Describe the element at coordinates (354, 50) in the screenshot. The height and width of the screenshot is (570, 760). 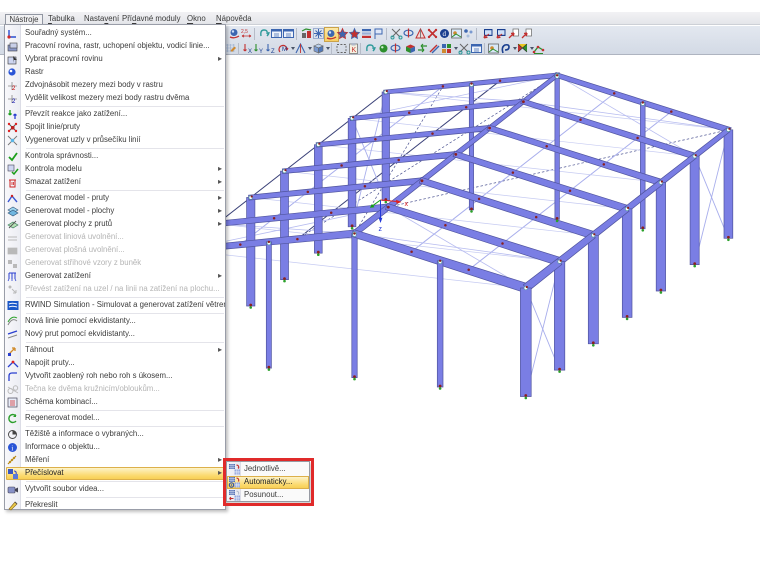
I see `svg-text: K` at that location.